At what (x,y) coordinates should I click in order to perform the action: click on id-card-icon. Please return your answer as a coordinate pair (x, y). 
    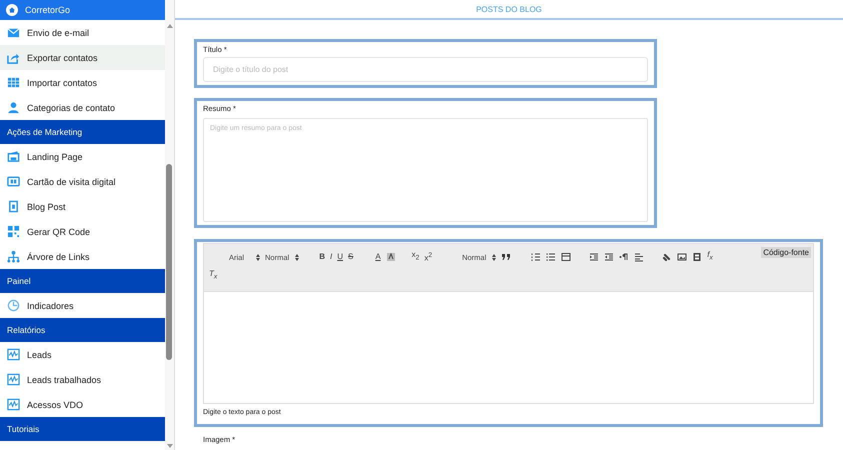
    Looking at the image, I should click on (13, 181).